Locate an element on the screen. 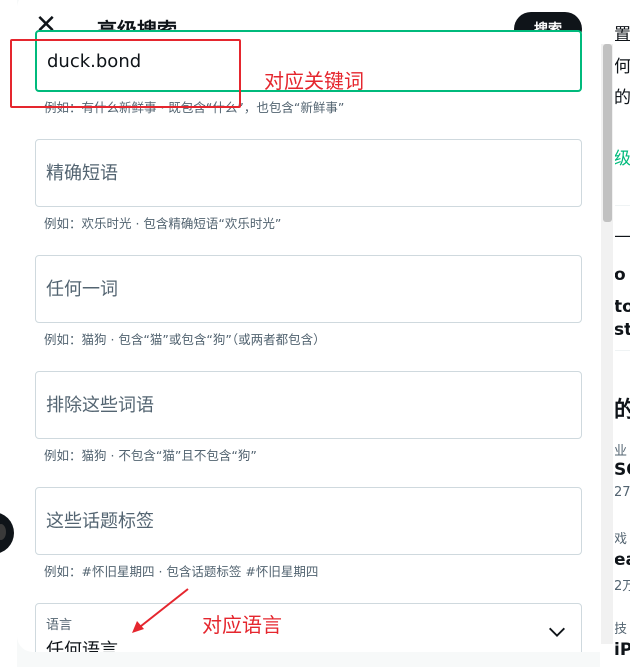 This screenshot has height=667, width=630. any-words-hint: 例如：猫狗 · 包含“猫”或包含“狗”（或两者都包含） is located at coordinates (185, 339).